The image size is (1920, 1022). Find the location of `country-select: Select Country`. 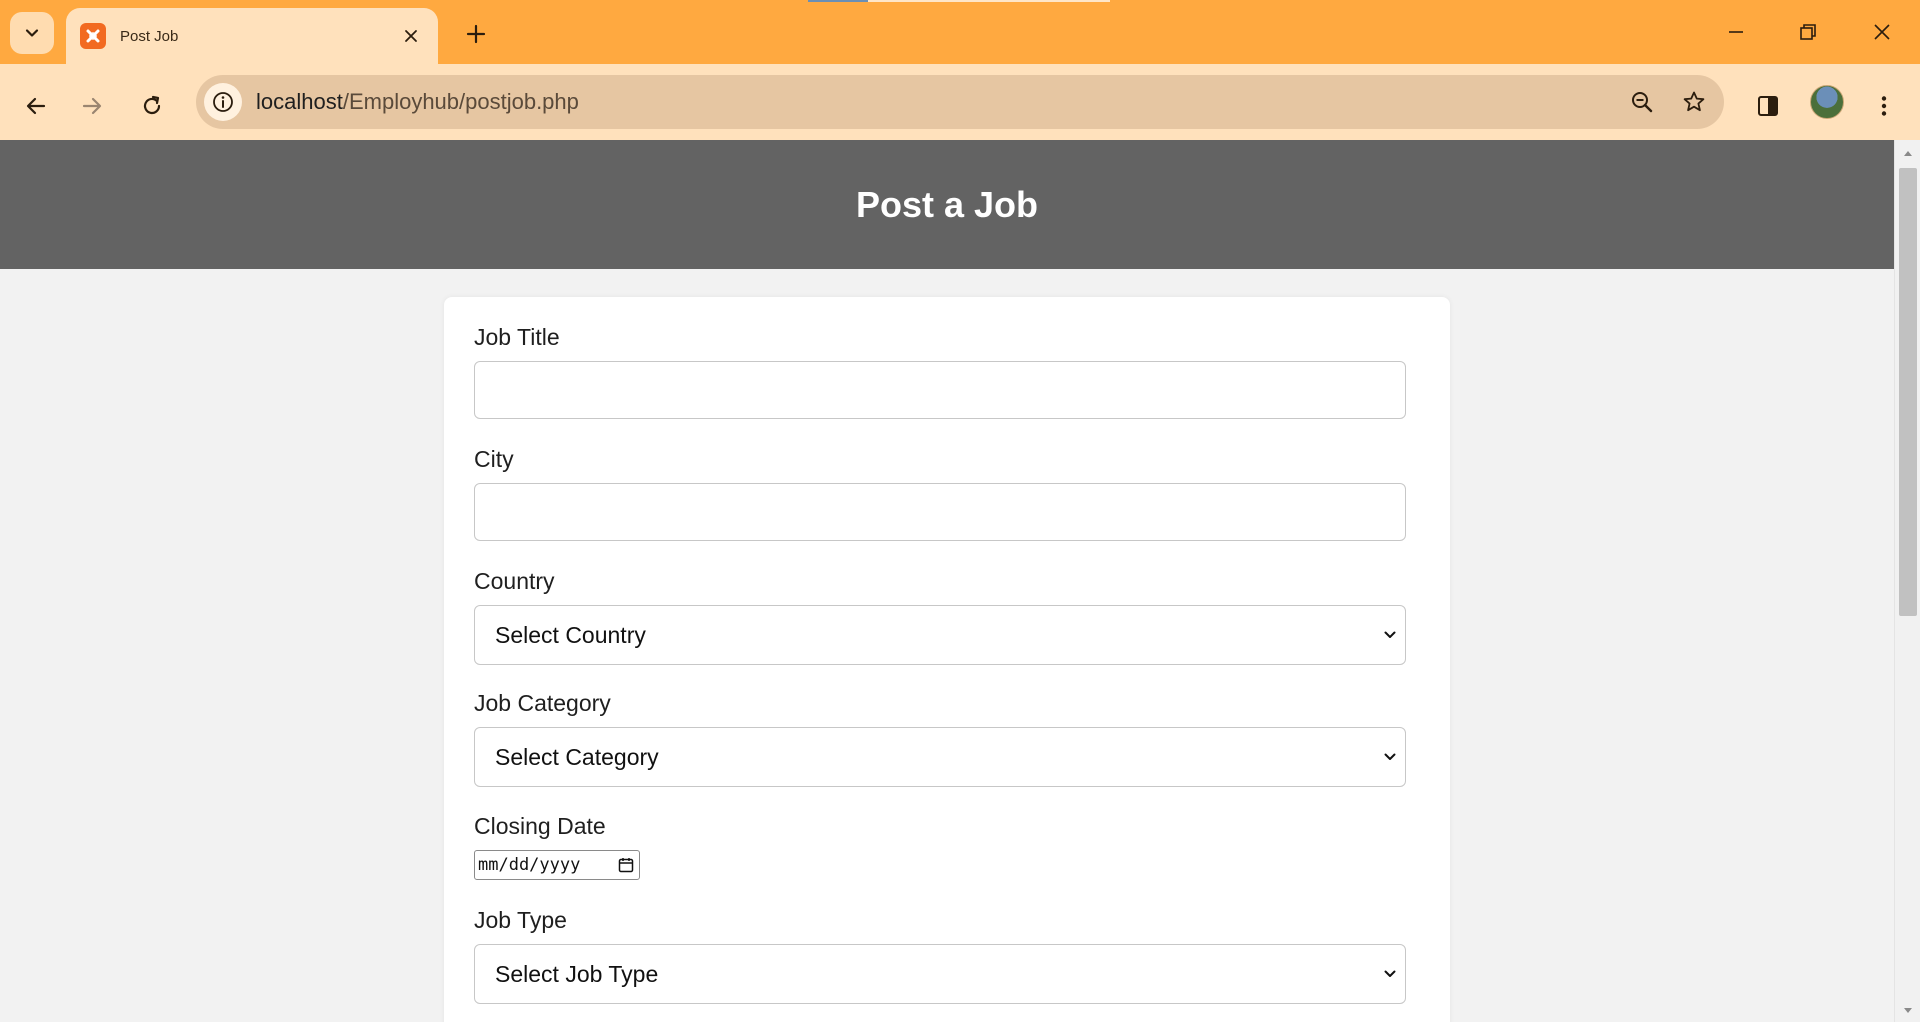

country-select: Select Country is located at coordinates (940, 635).